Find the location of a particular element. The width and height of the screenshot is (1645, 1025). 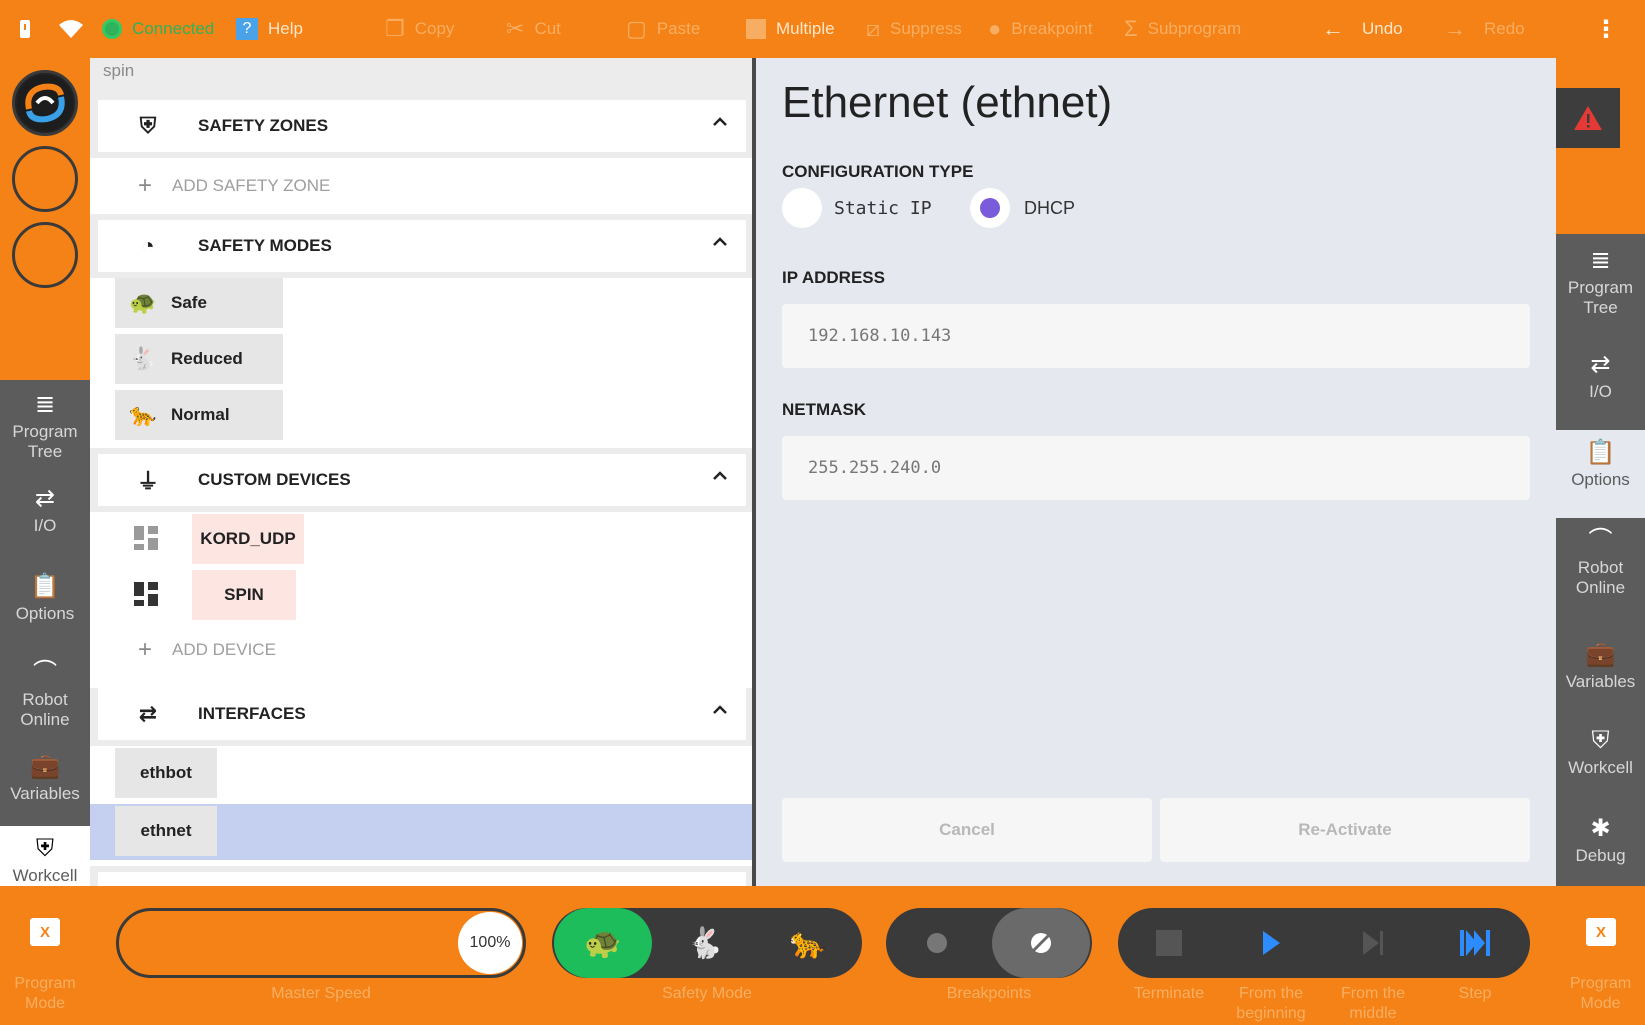

connection-status: Connected is located at coordinates (158, 29).